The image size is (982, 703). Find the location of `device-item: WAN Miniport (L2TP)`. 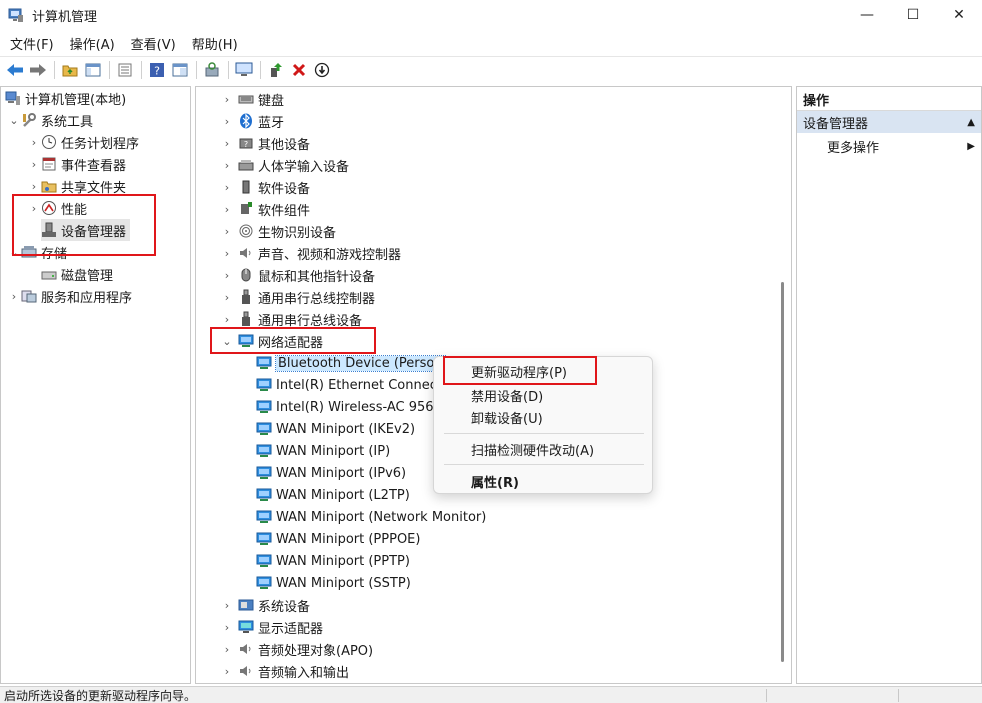

device-item: WAN Miniport (L2TP) is located at coordinates (333, 495).